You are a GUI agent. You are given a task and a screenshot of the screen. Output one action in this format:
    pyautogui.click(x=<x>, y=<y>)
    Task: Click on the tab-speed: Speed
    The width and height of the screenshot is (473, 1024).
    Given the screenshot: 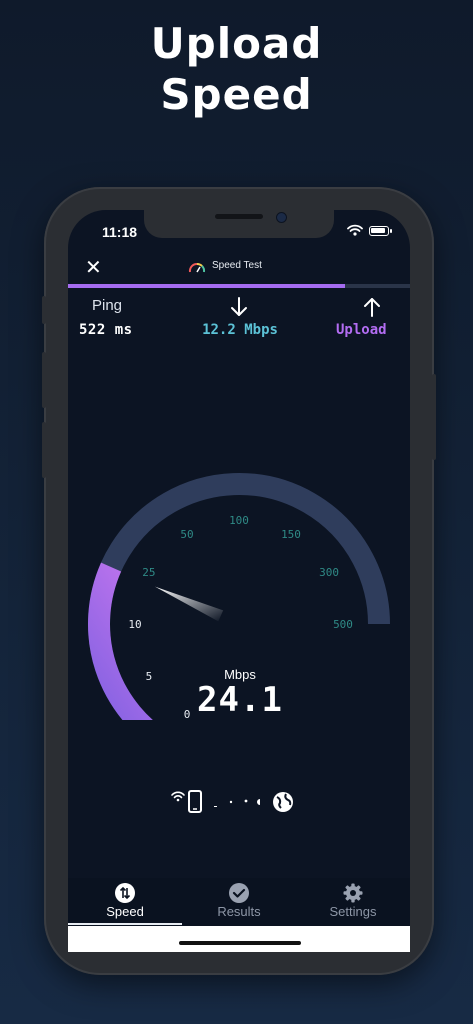 What is the action you would take?
    pyautogui.click(x=125, y=902)
    